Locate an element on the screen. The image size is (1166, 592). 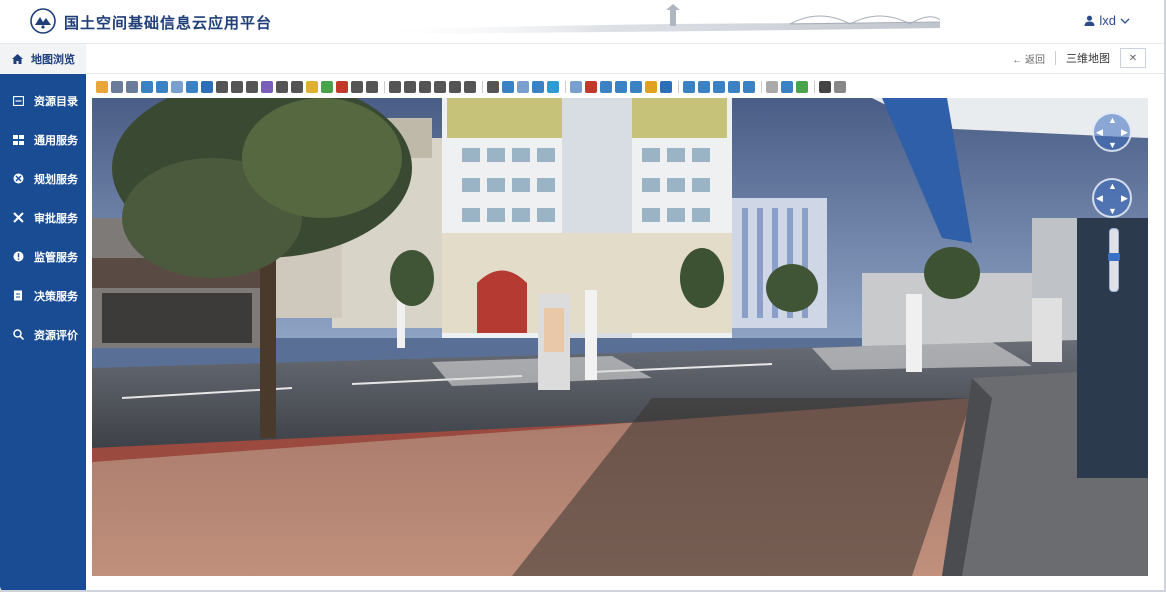
tab-map-browse: 地图浏览 is located at coordinates (43, 59).